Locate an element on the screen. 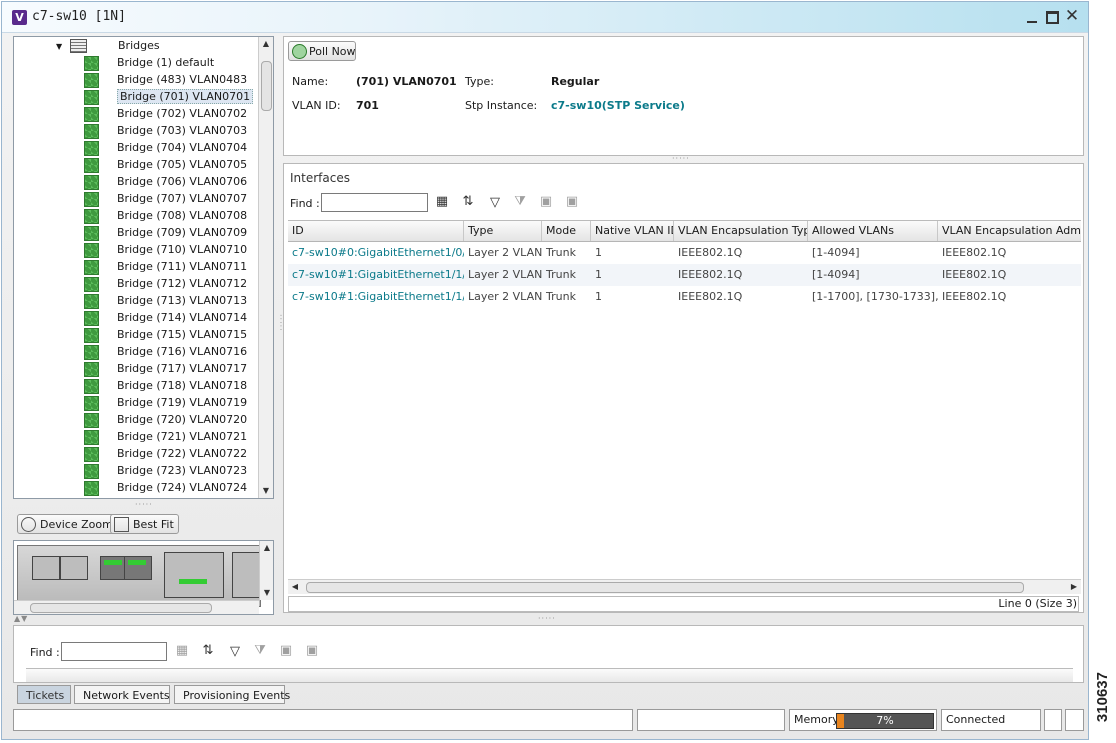 The height and width of the screenshot is (743, 1116). poll-now-button: Poll Now is located at coordinates (322, 51).